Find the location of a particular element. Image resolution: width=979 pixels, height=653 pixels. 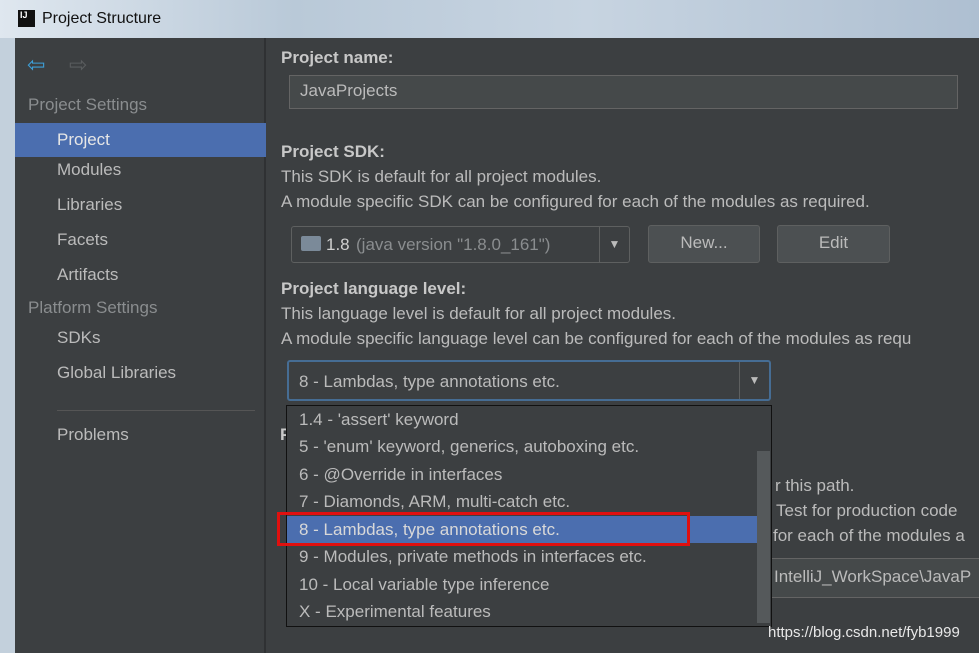

highlight-box is located at coordinates (483, 529).